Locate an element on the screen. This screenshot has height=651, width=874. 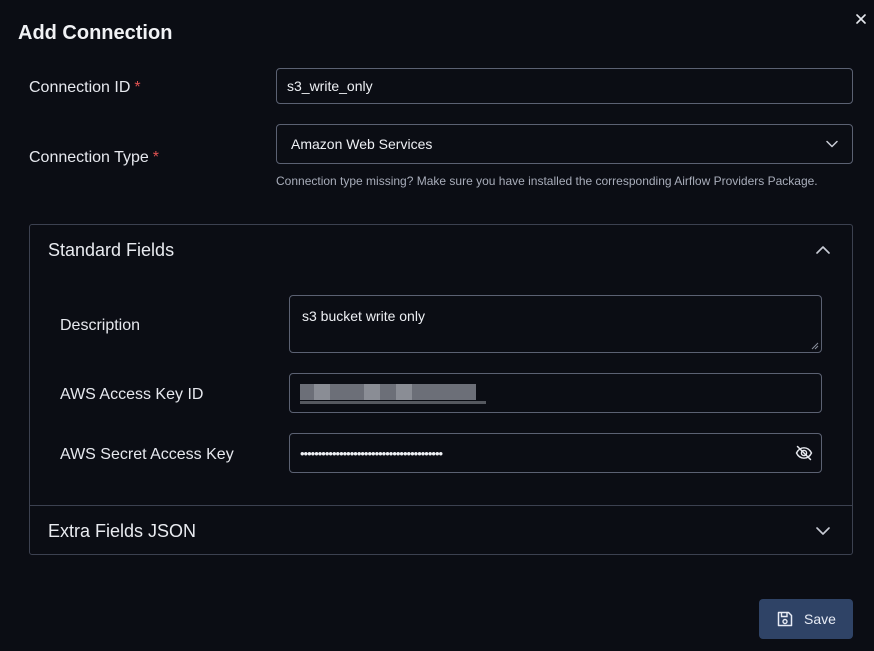
connection-id-value: s3_write_only is located at coordinates (330, 86).